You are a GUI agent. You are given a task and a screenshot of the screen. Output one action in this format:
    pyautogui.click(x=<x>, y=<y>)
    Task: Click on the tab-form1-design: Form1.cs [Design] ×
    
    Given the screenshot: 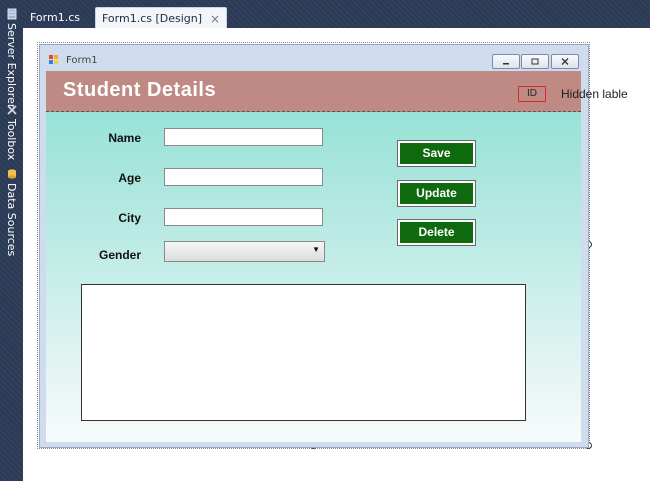 What is the action you would take?
    pyautogui.click(x=161, y=18)
    